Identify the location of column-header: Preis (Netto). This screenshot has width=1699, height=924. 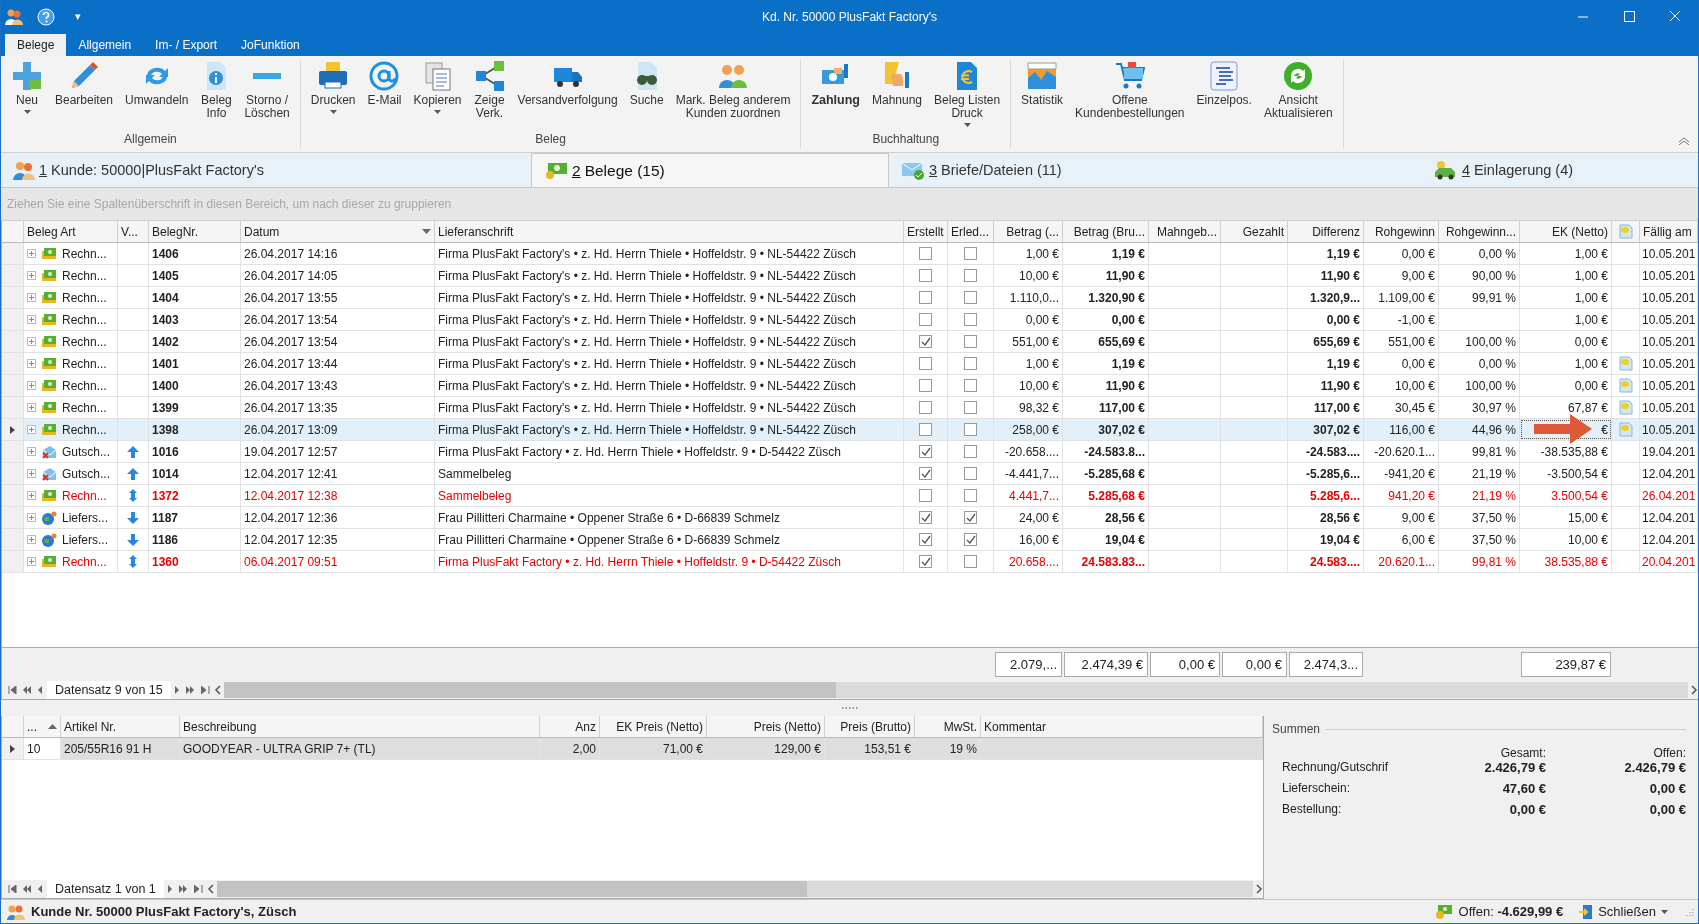
(766, 726).